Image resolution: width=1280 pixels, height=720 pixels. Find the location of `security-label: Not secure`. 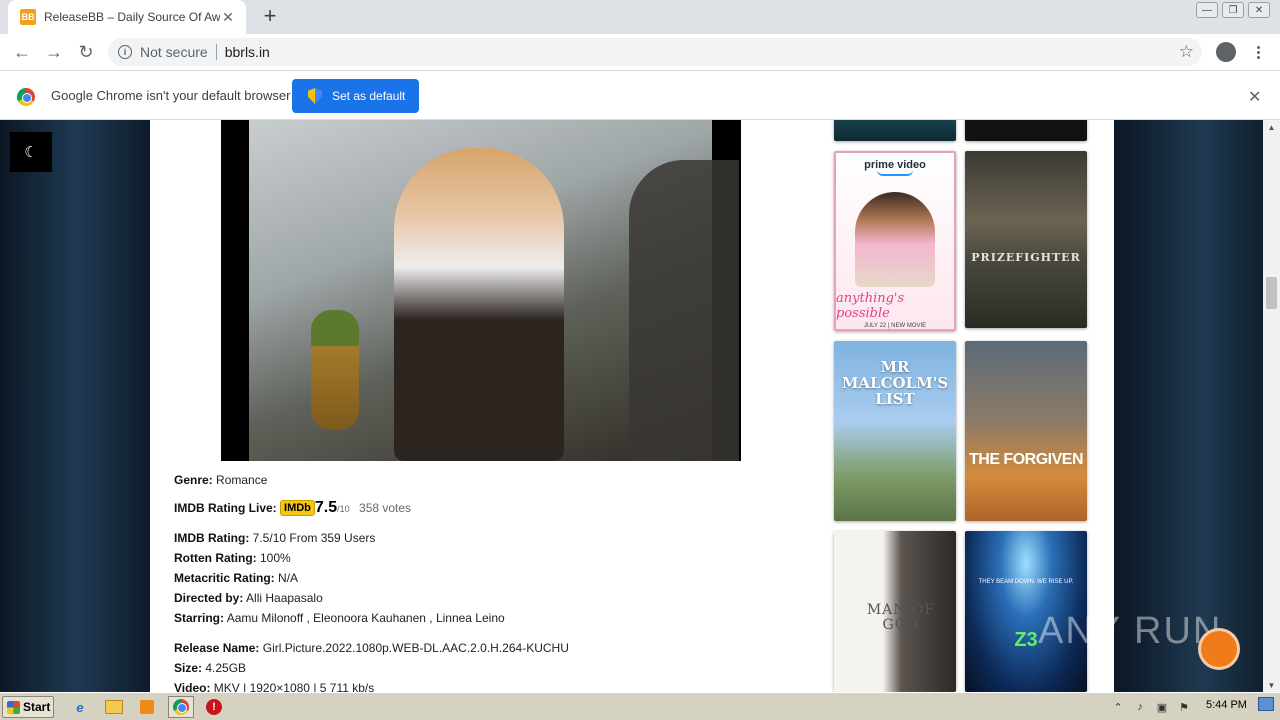

security-label: Not secure is located at coordinates (174, 52).